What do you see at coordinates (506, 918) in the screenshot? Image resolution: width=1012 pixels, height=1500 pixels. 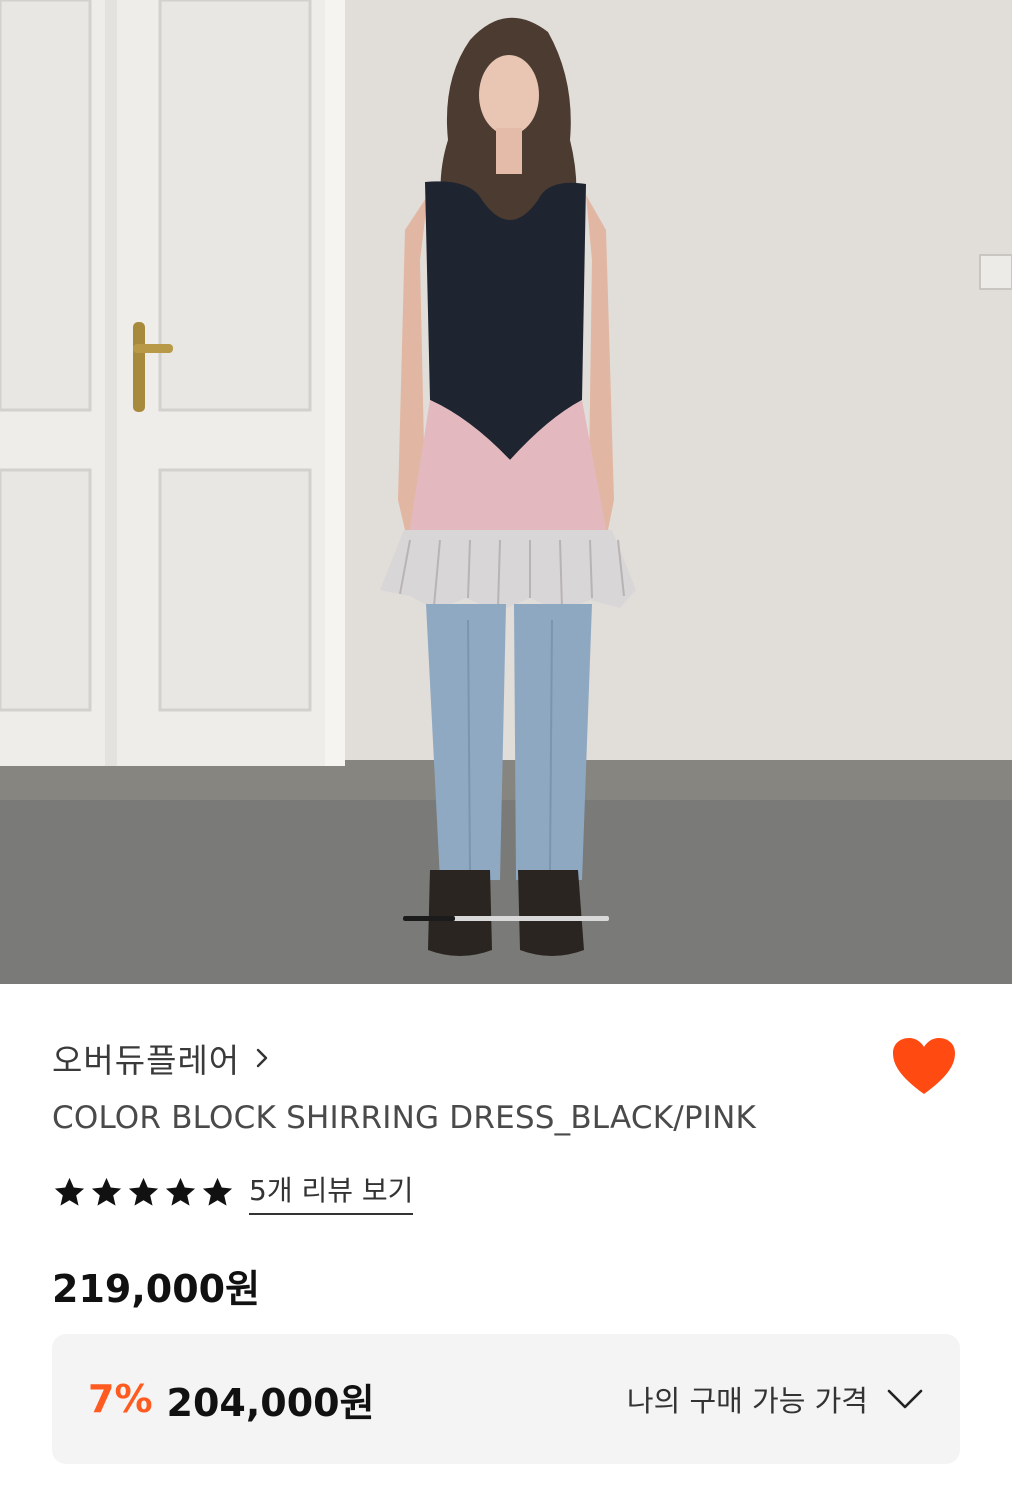 I see `carousel-progress-track` at bounding box center [506, 918].